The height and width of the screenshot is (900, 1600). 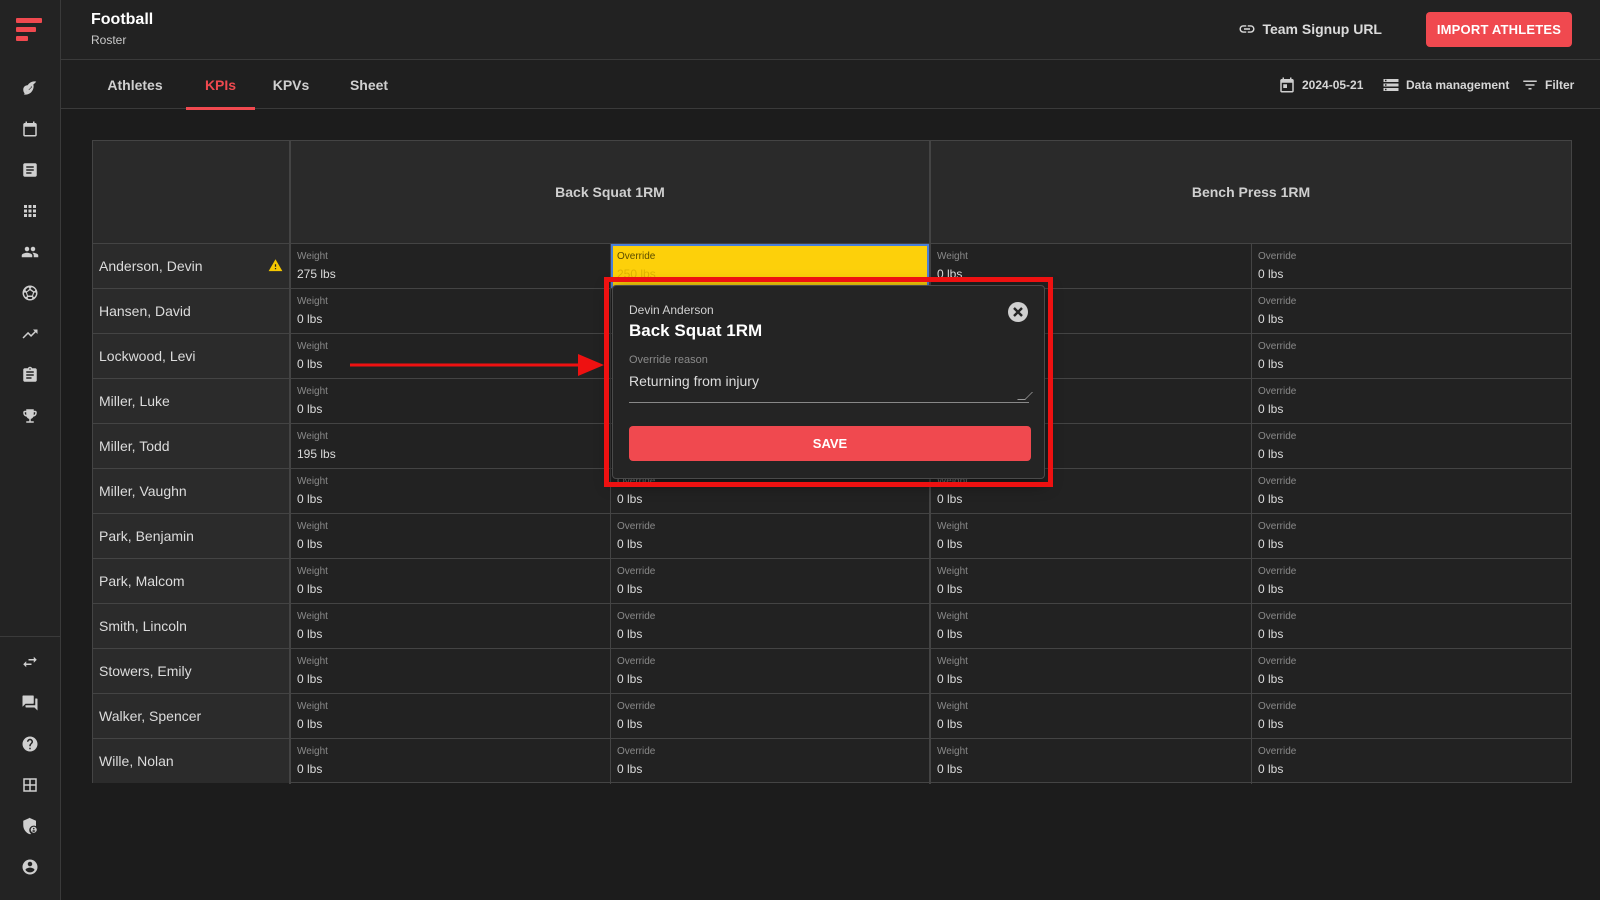 What do you see at coordinates (30, 88) in the screenshot?
I see `football-icon` at bounding box center [30, 88].